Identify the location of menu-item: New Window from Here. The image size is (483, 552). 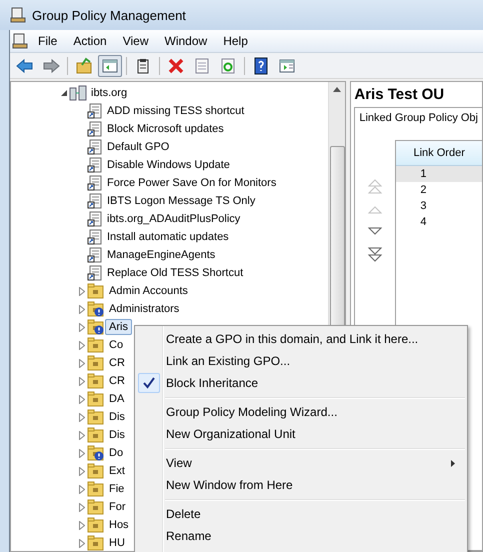
(229, 485).